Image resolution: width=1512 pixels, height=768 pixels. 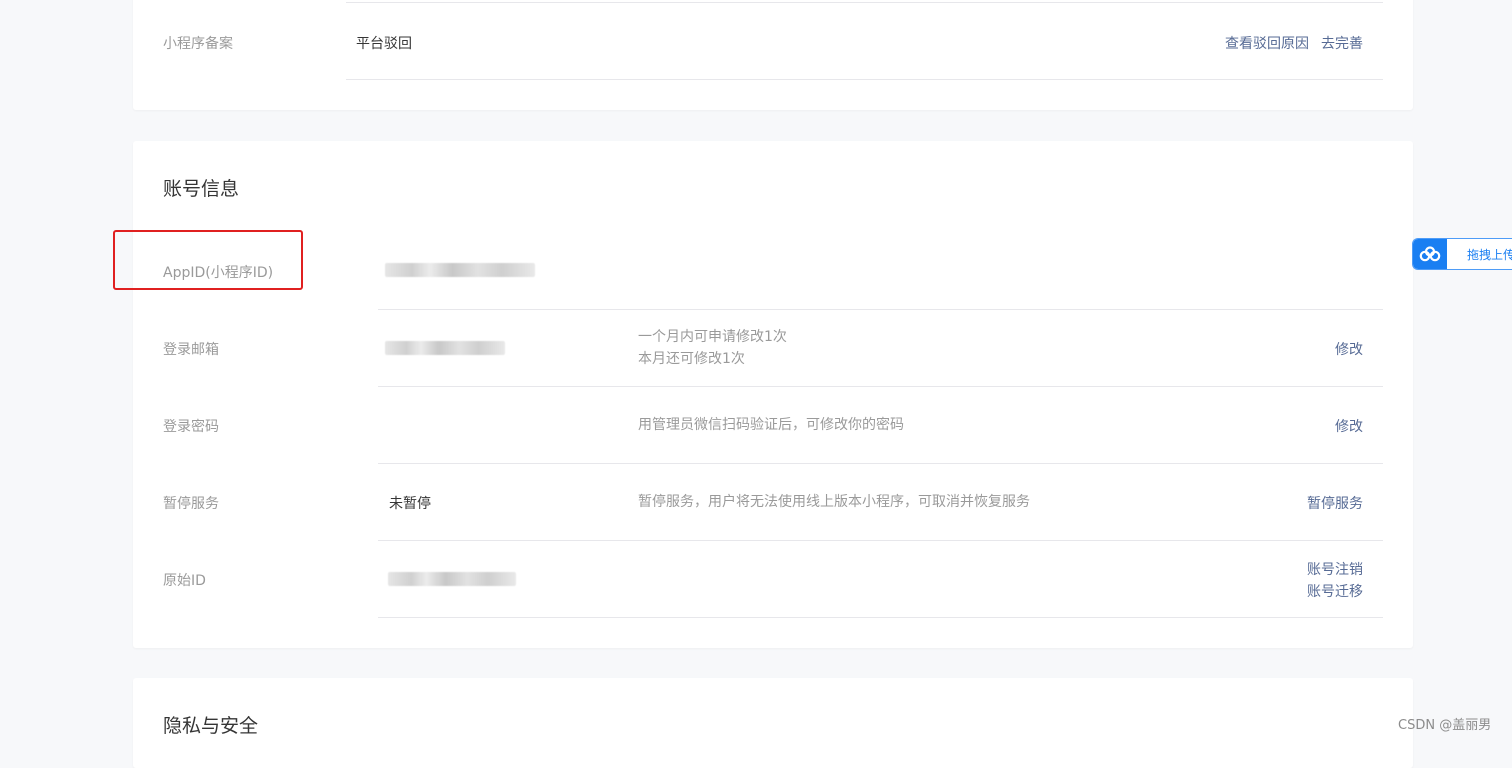 I want to click on original-id-value-redacted, so click(x=452, y=579).